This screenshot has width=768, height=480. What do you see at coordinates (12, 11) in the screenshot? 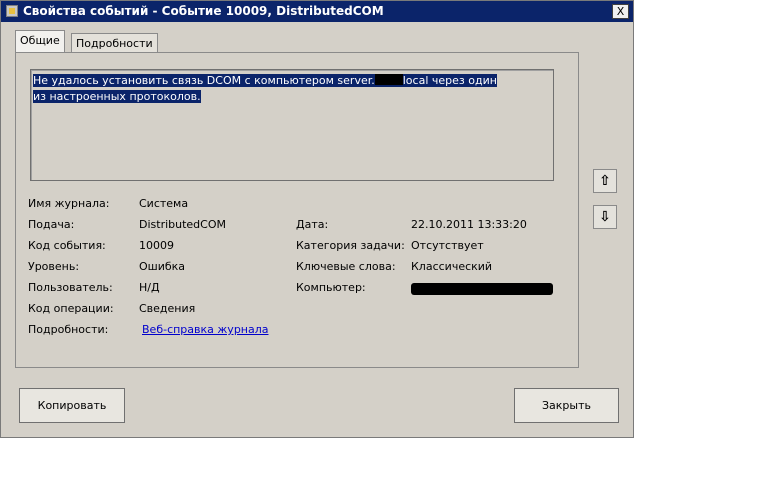
I see `app-icon` at bounding box center [12, 11].